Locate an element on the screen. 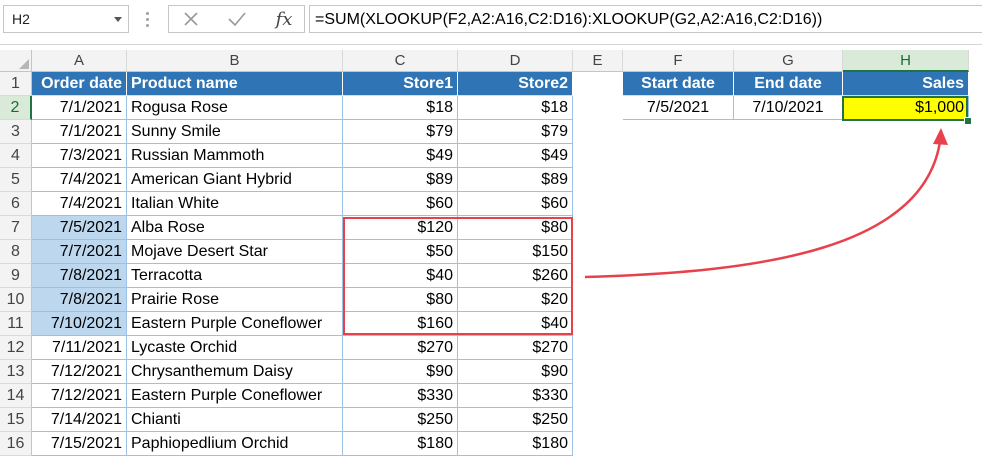 Image resolution: width=982 pixels, height=463 pixels. table-cell: Rogusa Rose is located at coordinates (235, 108).